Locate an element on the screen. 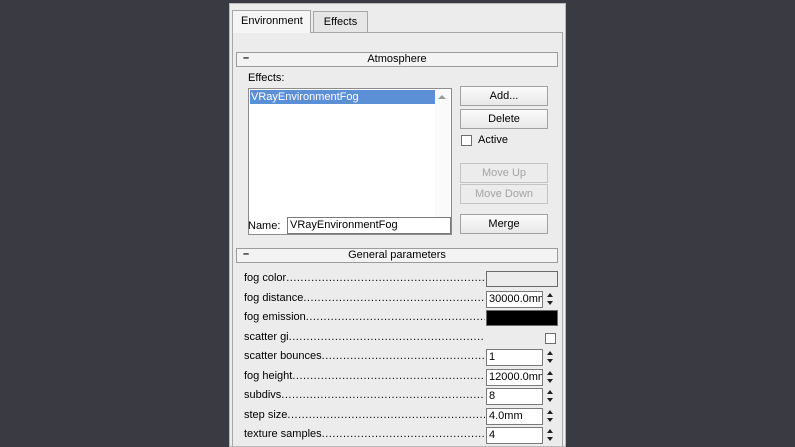 The image size is (795, 447). atmosphere-title: Atmosphere is located at coordinates (397, 59).